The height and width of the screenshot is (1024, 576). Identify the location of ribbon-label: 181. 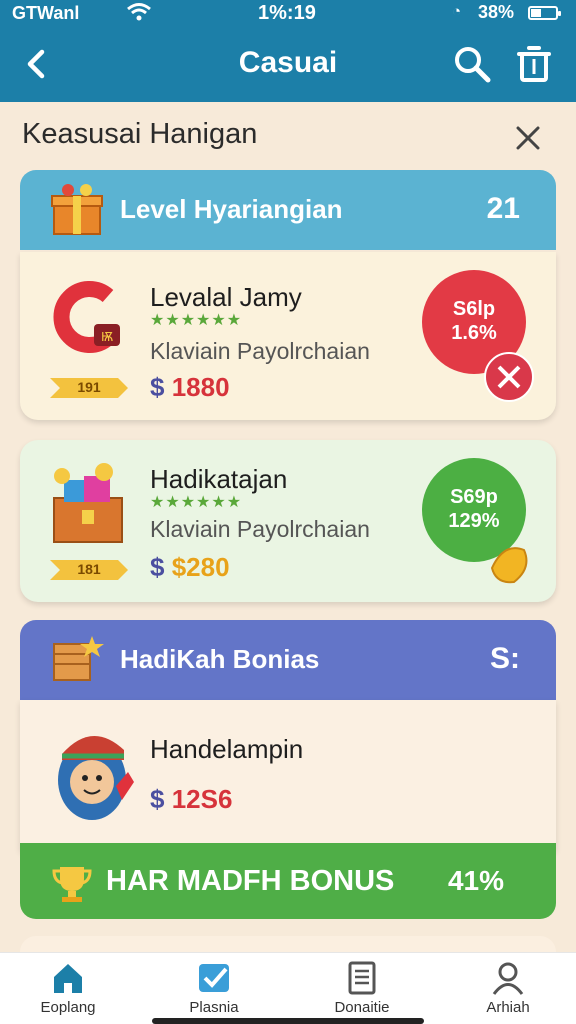
(89, 569).